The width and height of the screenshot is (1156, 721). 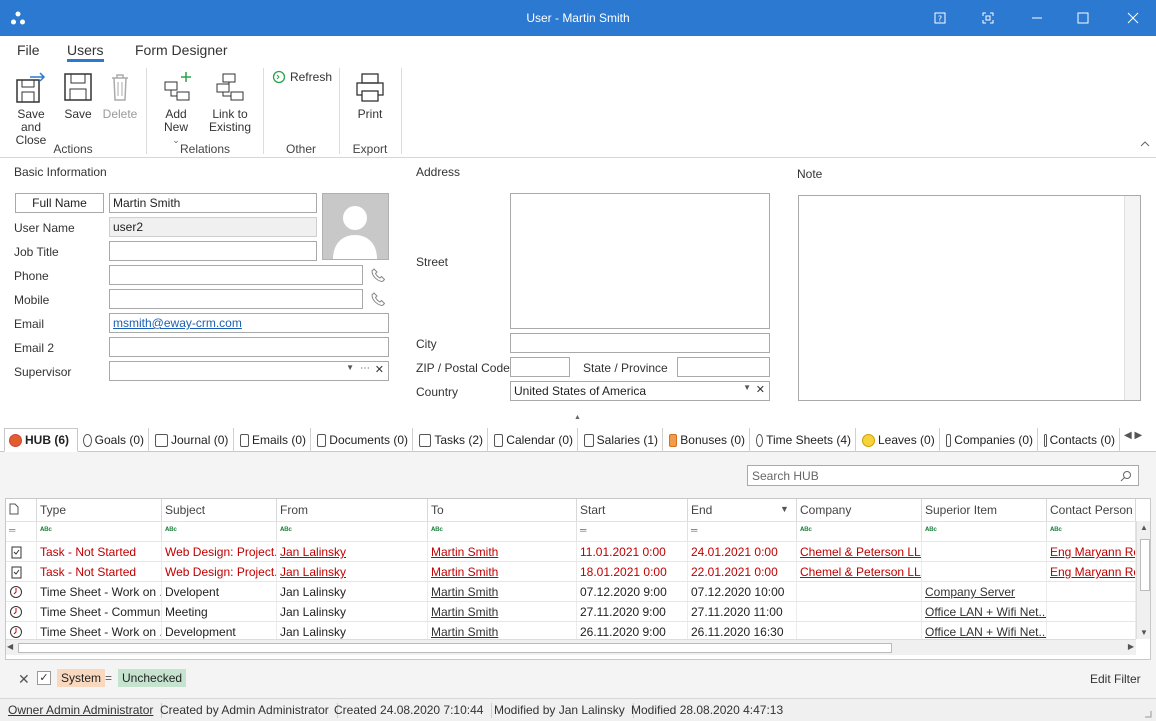 I want to click on column-filter-cell: ═, so click(x=742, y=531).